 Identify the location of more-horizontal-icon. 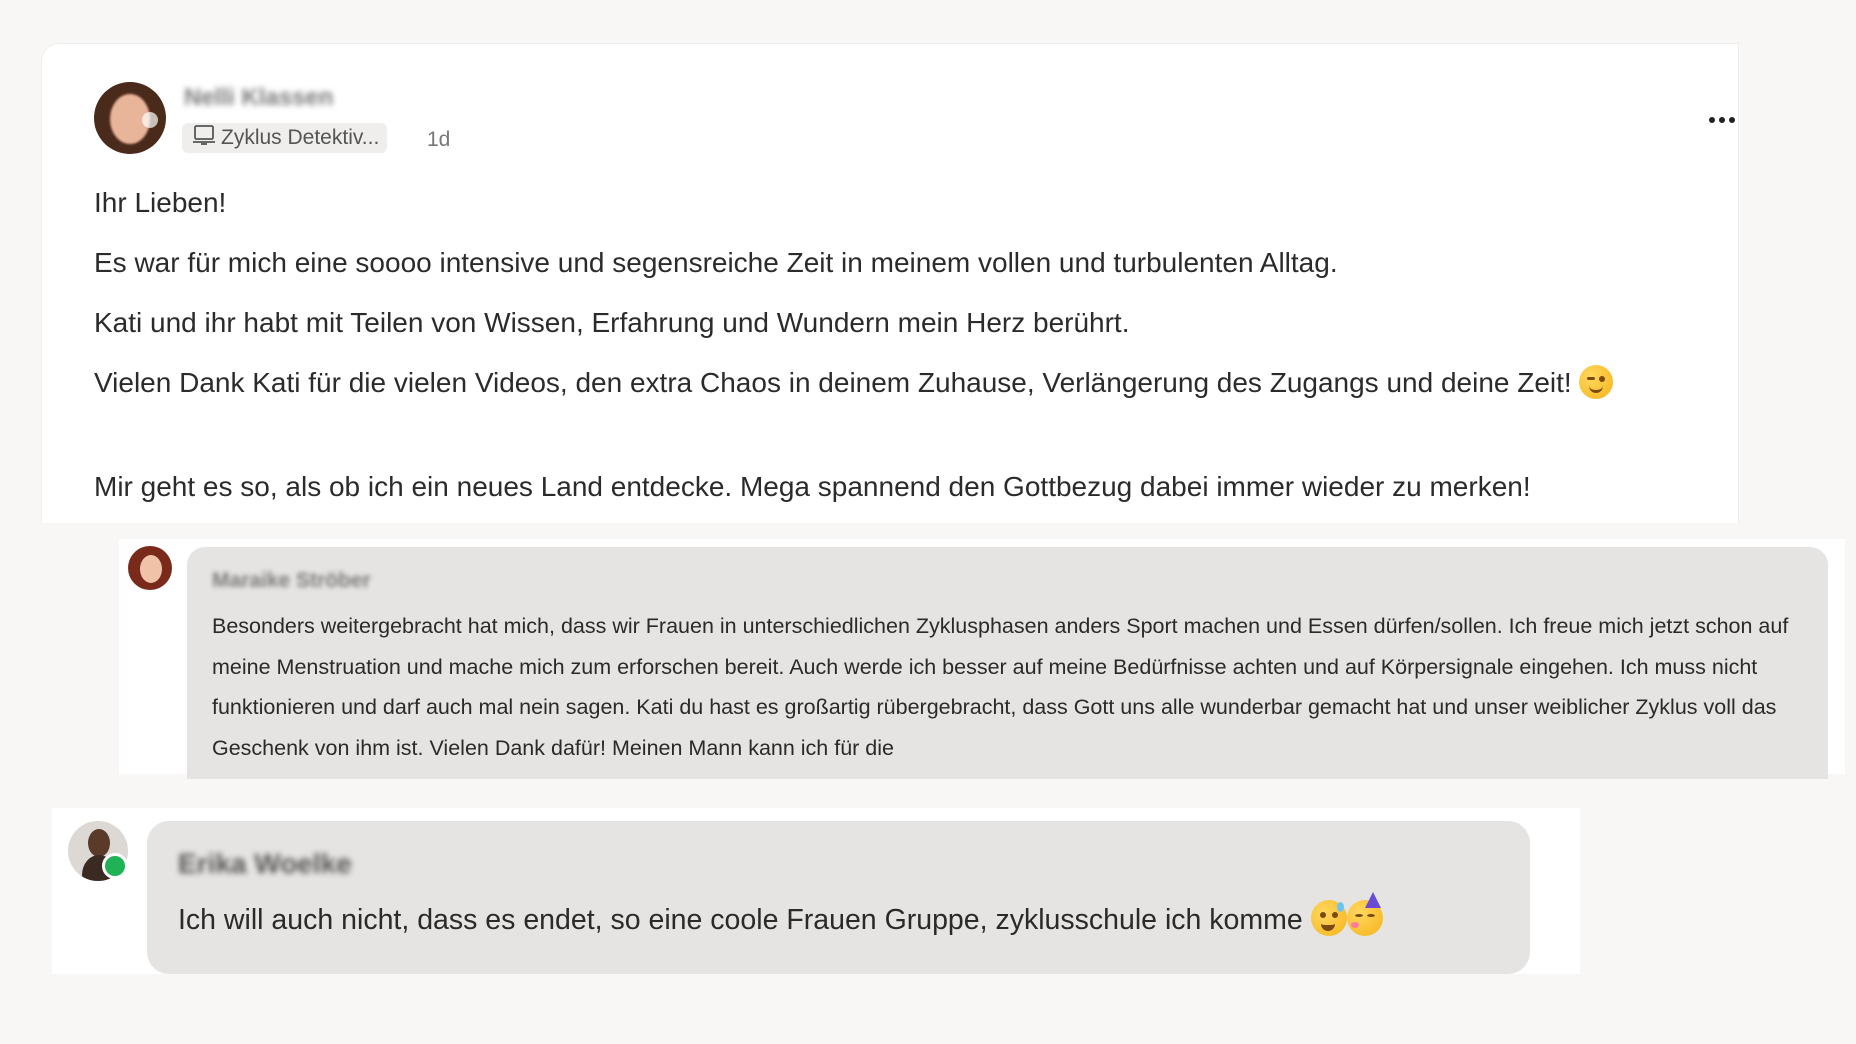
(1722, 120).